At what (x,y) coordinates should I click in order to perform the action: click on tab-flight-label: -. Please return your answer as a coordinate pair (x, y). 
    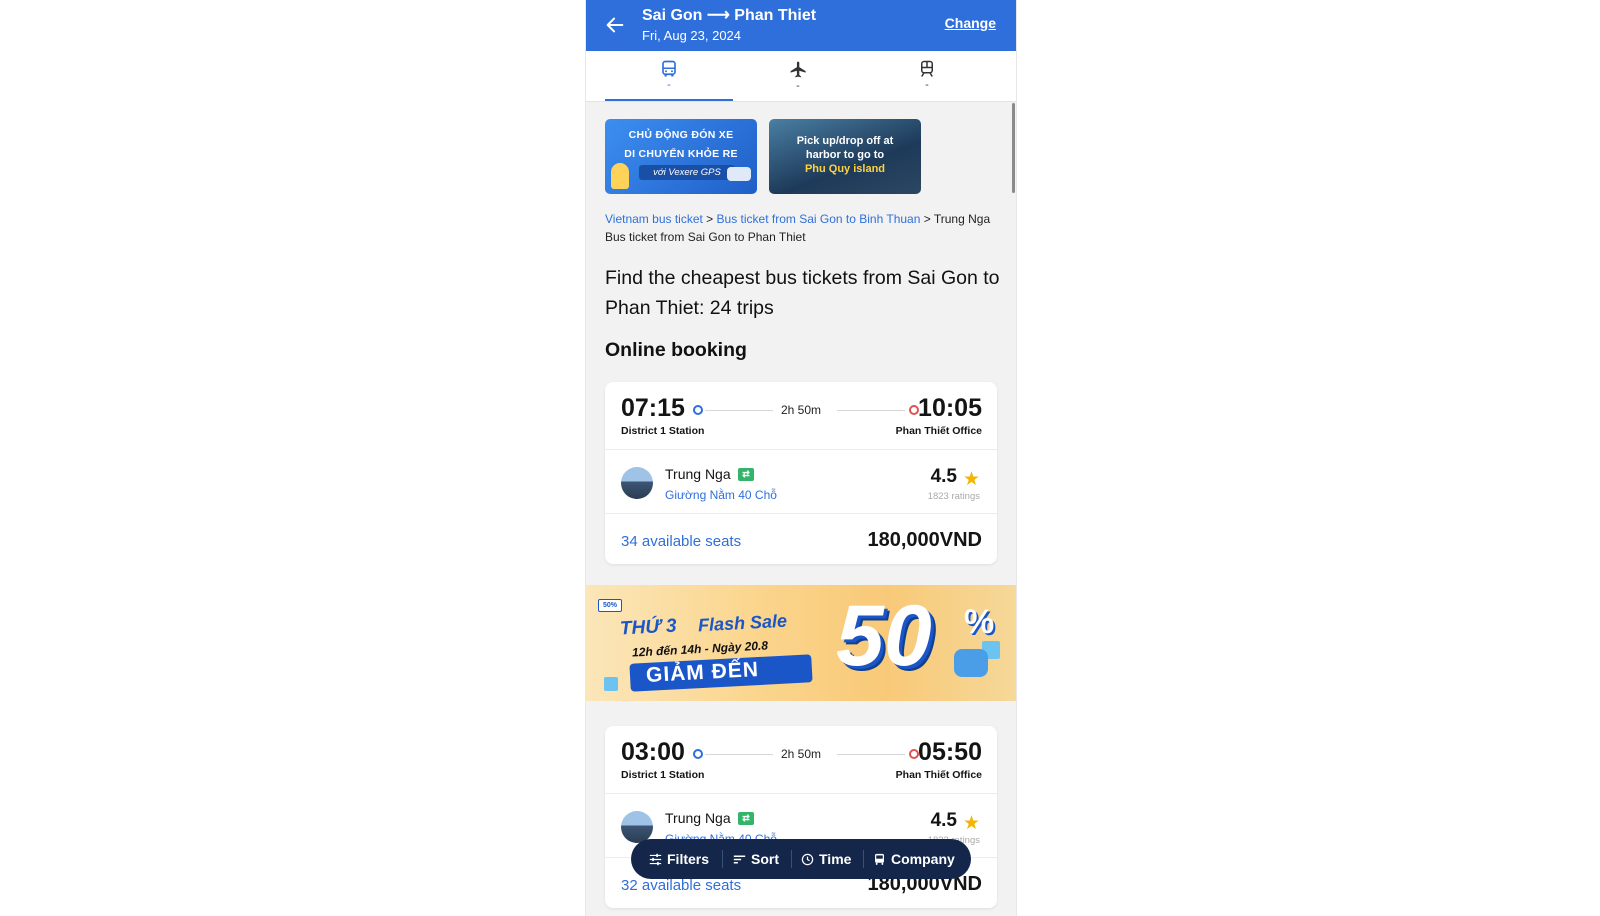
    Looking at the image, I should click on (798, 86).